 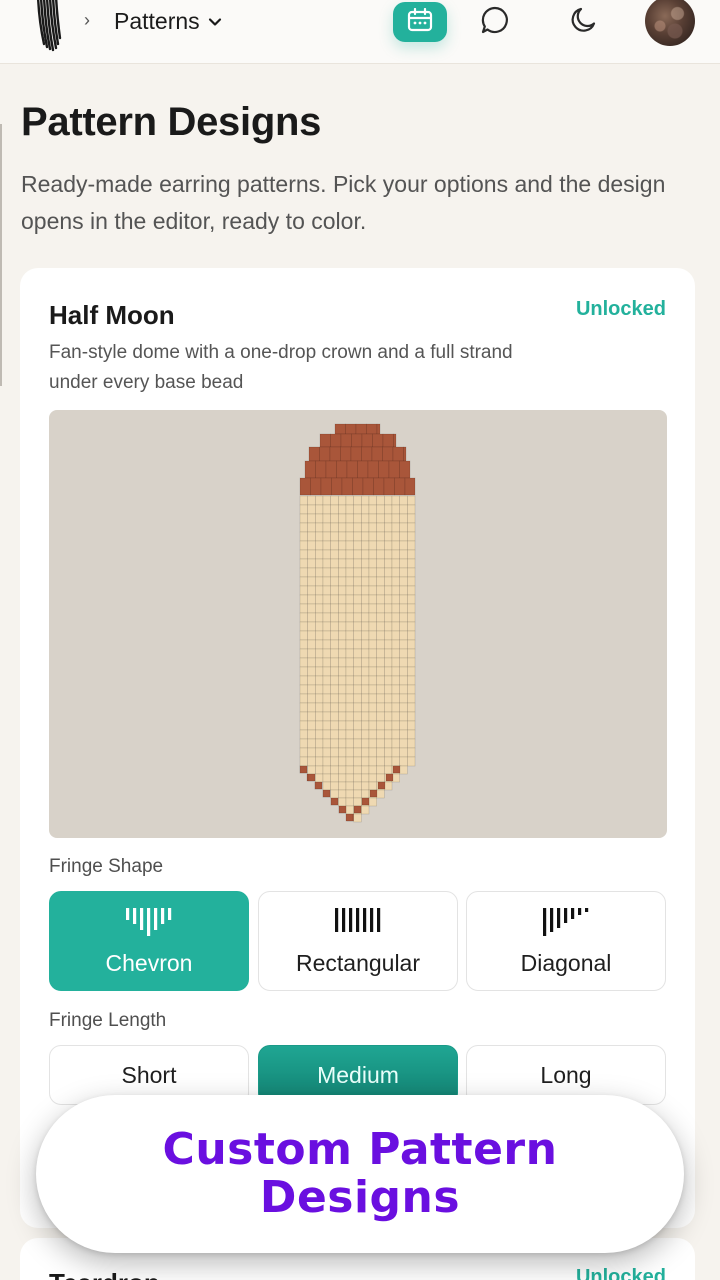 What do you see at coordinates (149, 941) in the screenshot?
I see `fringe-shape-chevron-button: Chevron` at bounding box center [149, 941].